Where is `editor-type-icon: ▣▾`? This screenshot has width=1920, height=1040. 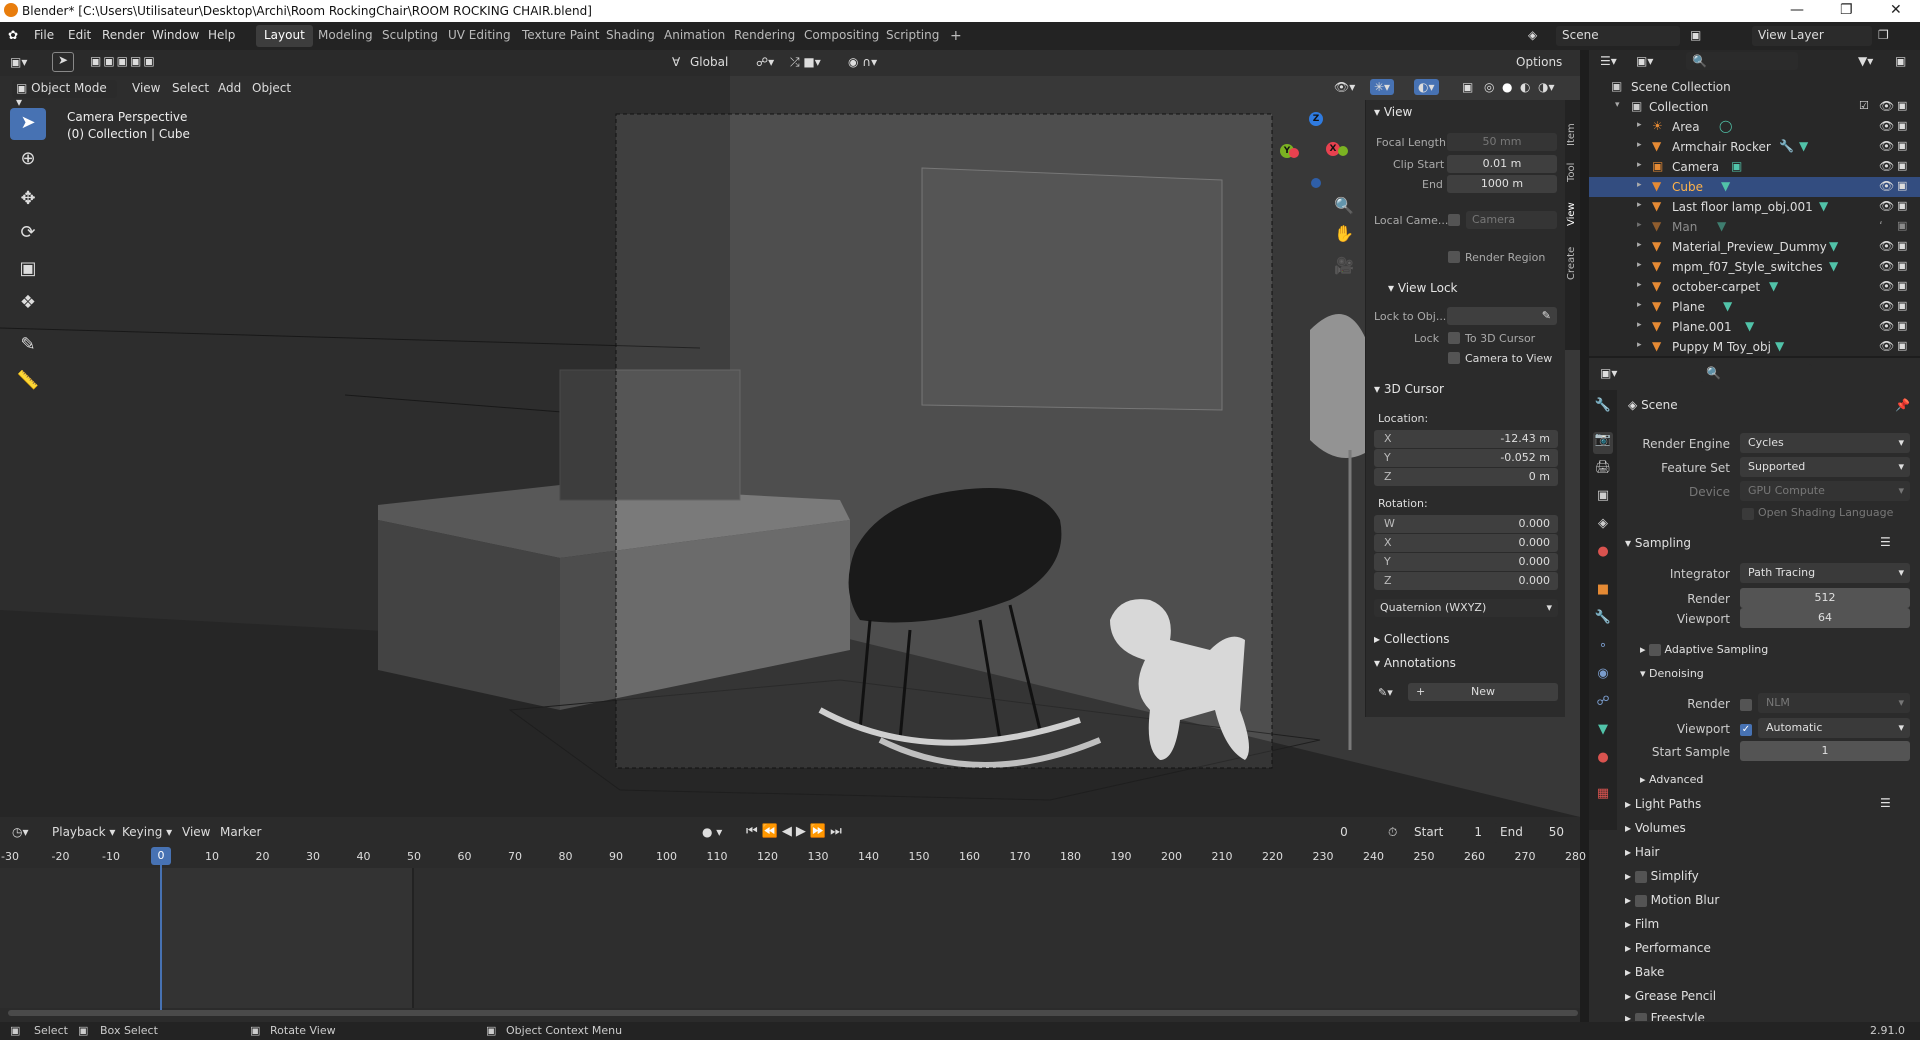 editor-type-icon: ▣▾ is located at coordinates (18, 62).